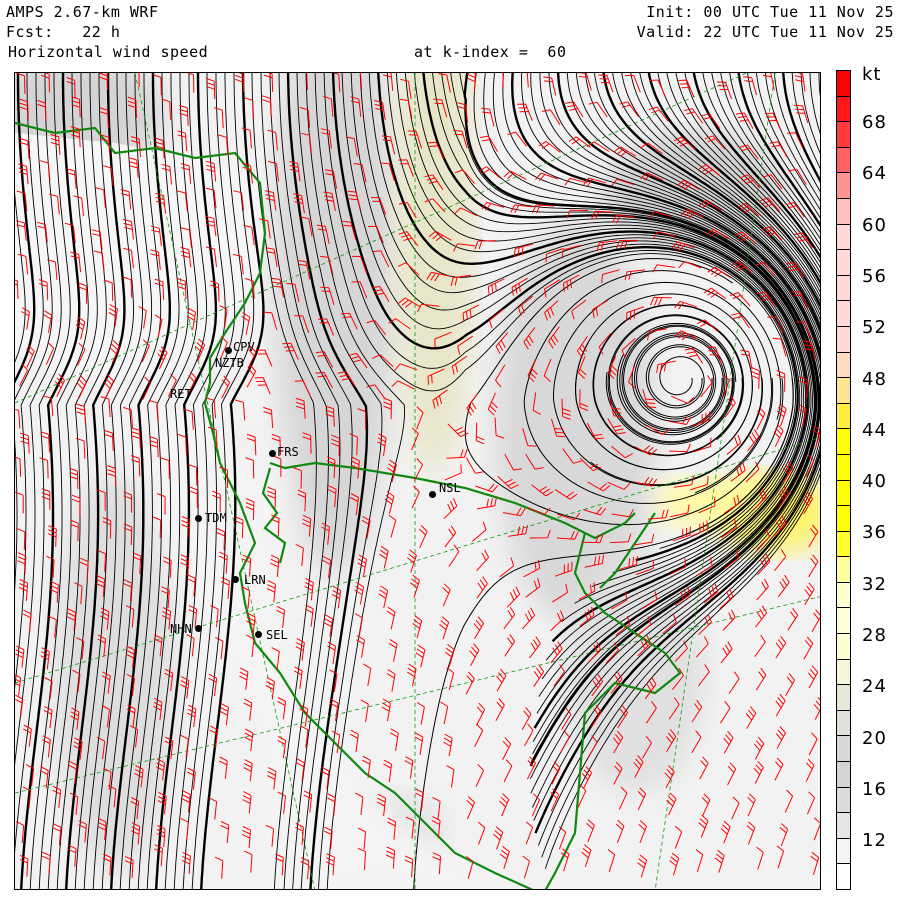 Image resolution: width=900 pixels, height=900 pixels. Describe the element at coordinates (874, 430) in the screenshot. I see `colorbar-label: 44` at that location.